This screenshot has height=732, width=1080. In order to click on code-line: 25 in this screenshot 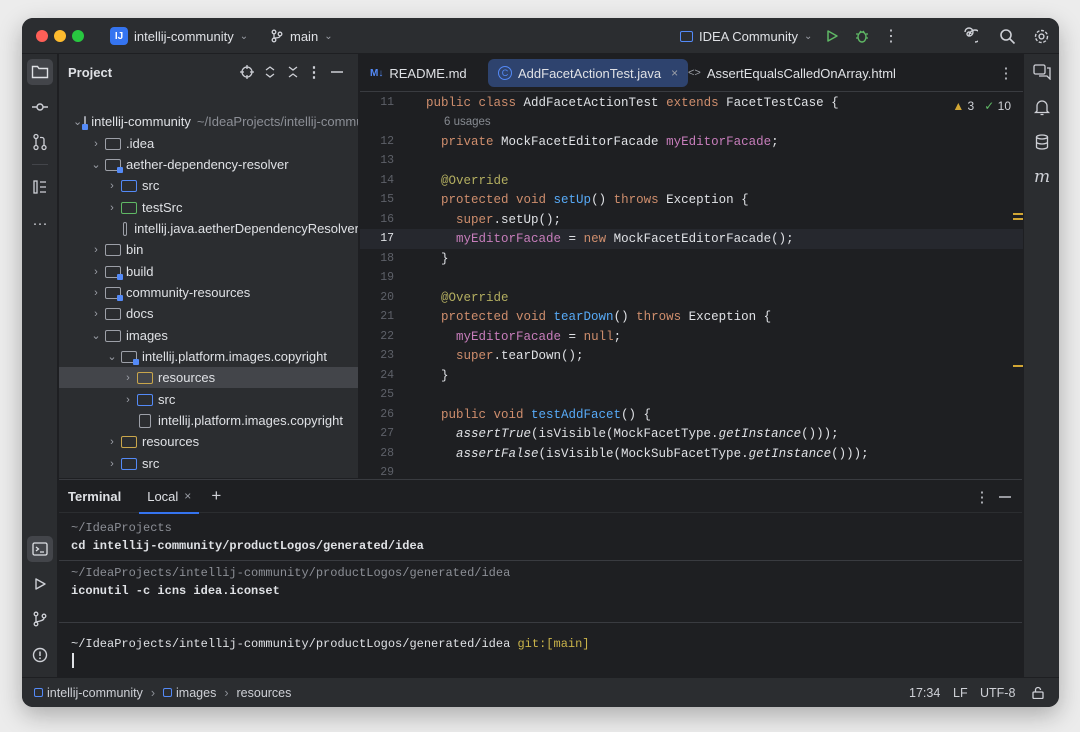, I will do `click(691, 395)`.